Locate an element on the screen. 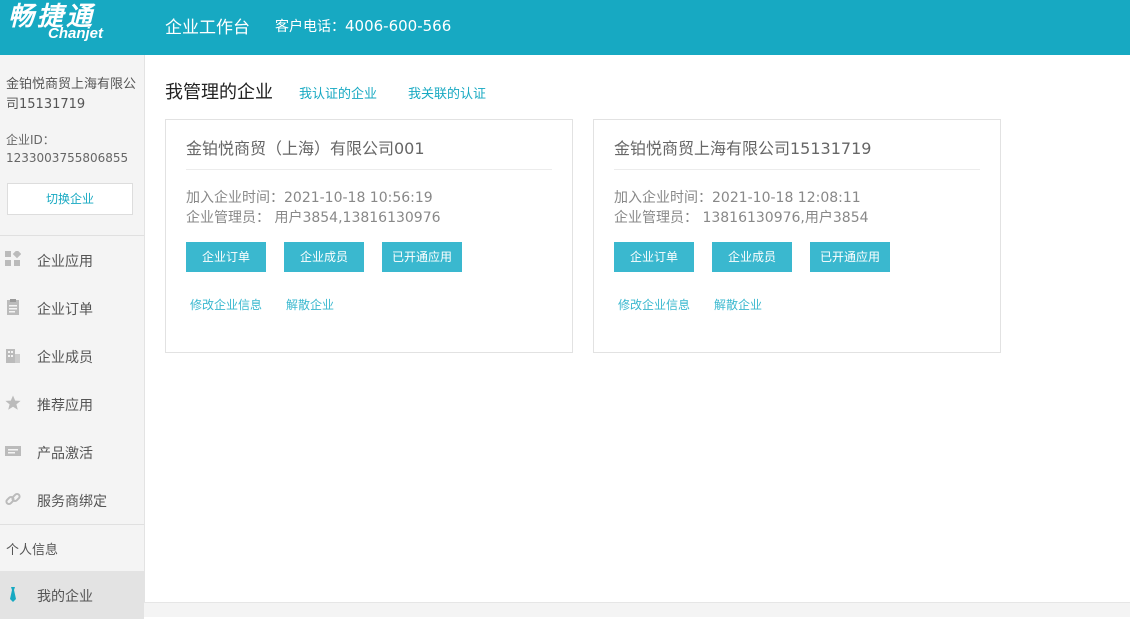 The image size is (1130, 619). join-time-row: 加入企业时间：2021-10-18 10:56:19 is located at coordinates (309, 197).